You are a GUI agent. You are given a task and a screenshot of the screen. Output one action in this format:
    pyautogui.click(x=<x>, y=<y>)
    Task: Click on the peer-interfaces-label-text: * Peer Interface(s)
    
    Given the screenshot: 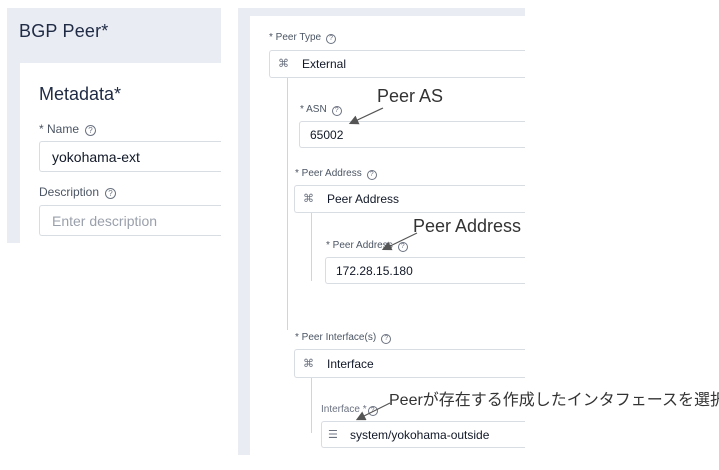 What is the action you would take?
    pyautogui.click(x=336, y=337)
    